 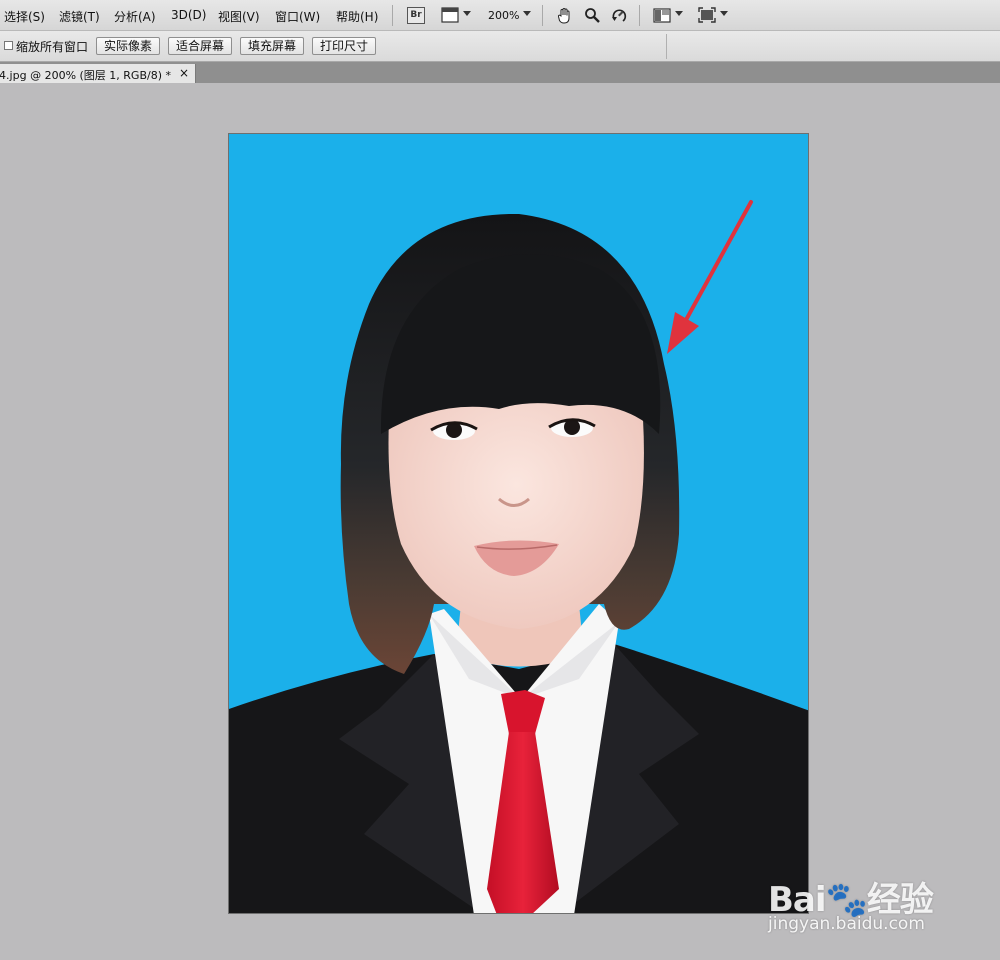 I want to click on hand-icon, so click(x=565, y=15).